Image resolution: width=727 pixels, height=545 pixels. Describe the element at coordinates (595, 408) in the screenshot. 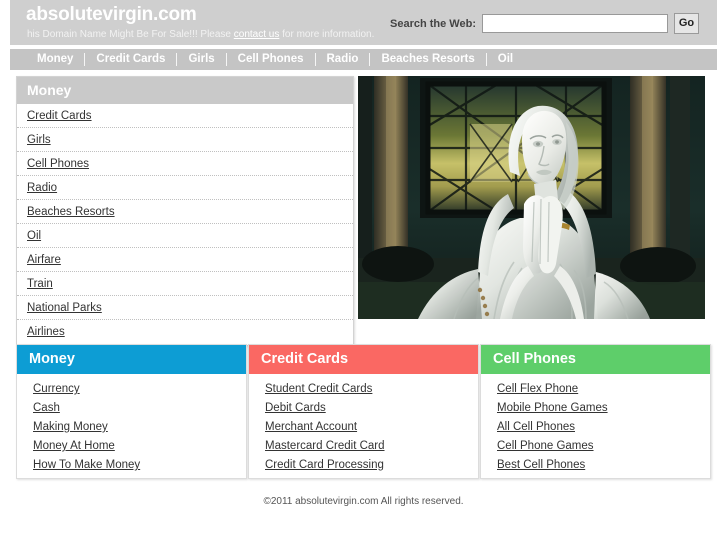

I see `box-link-mobile-phone-games: Mobile Phone Games` at that location.